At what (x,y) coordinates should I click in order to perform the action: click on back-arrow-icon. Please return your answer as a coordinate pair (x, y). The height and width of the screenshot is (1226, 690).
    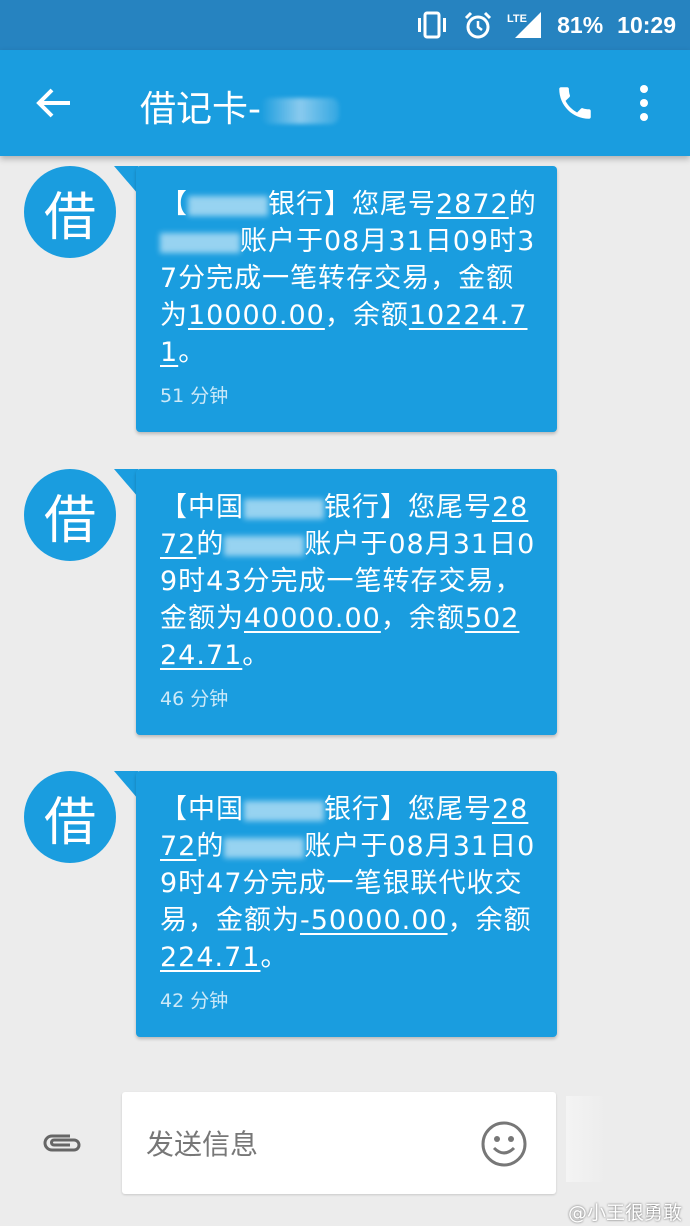
    Looking at the image, I should click on (53, 103).